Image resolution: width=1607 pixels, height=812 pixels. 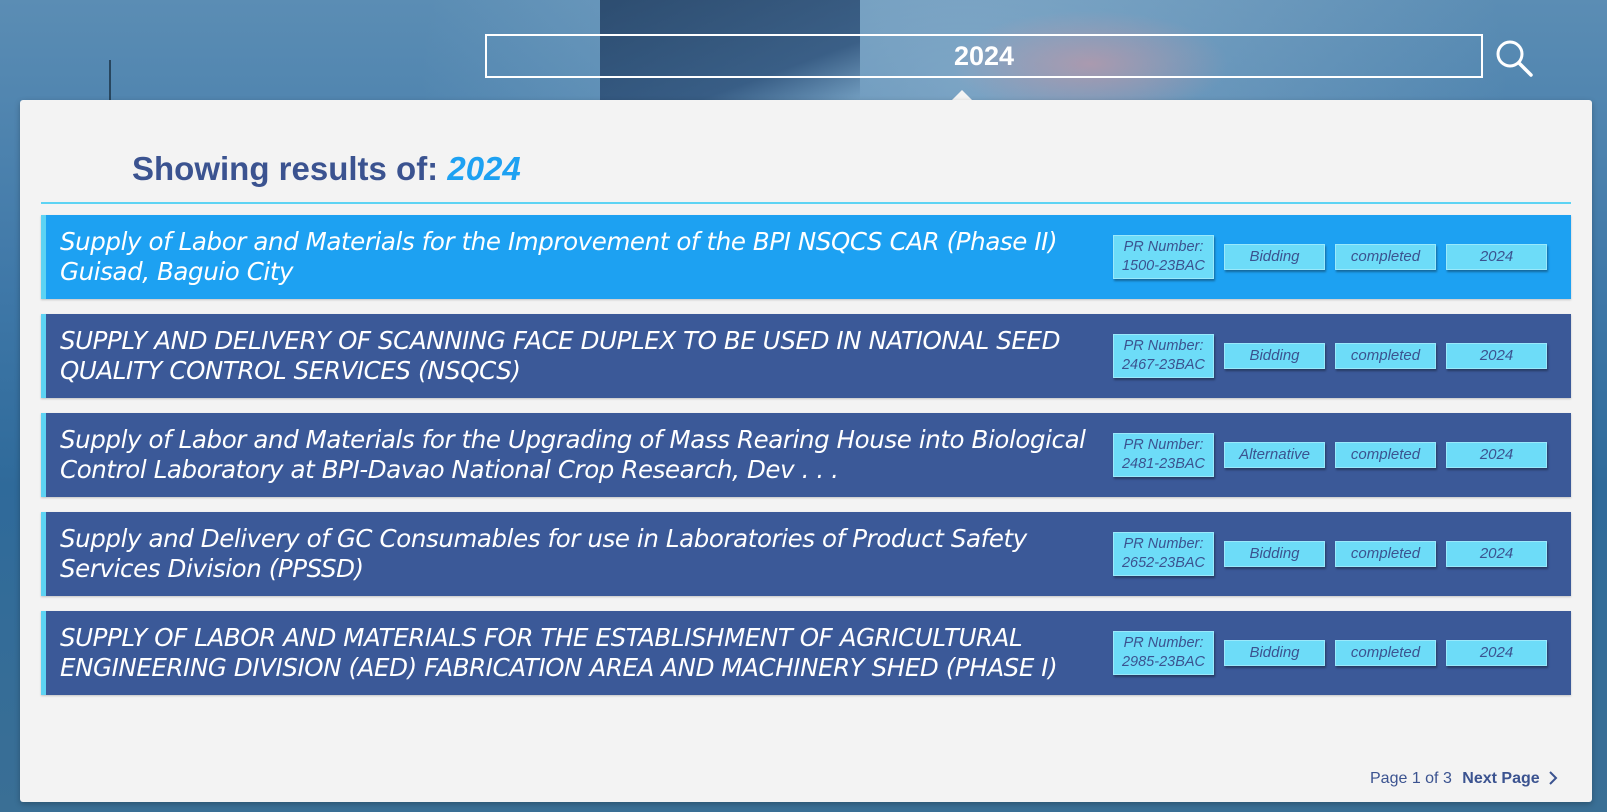 What do you see at coordinates (1163, 455) in the screenshot?
I see `pr-number-badge: PR Number: 2481-23BAC` at bounding box center [1163, 455].